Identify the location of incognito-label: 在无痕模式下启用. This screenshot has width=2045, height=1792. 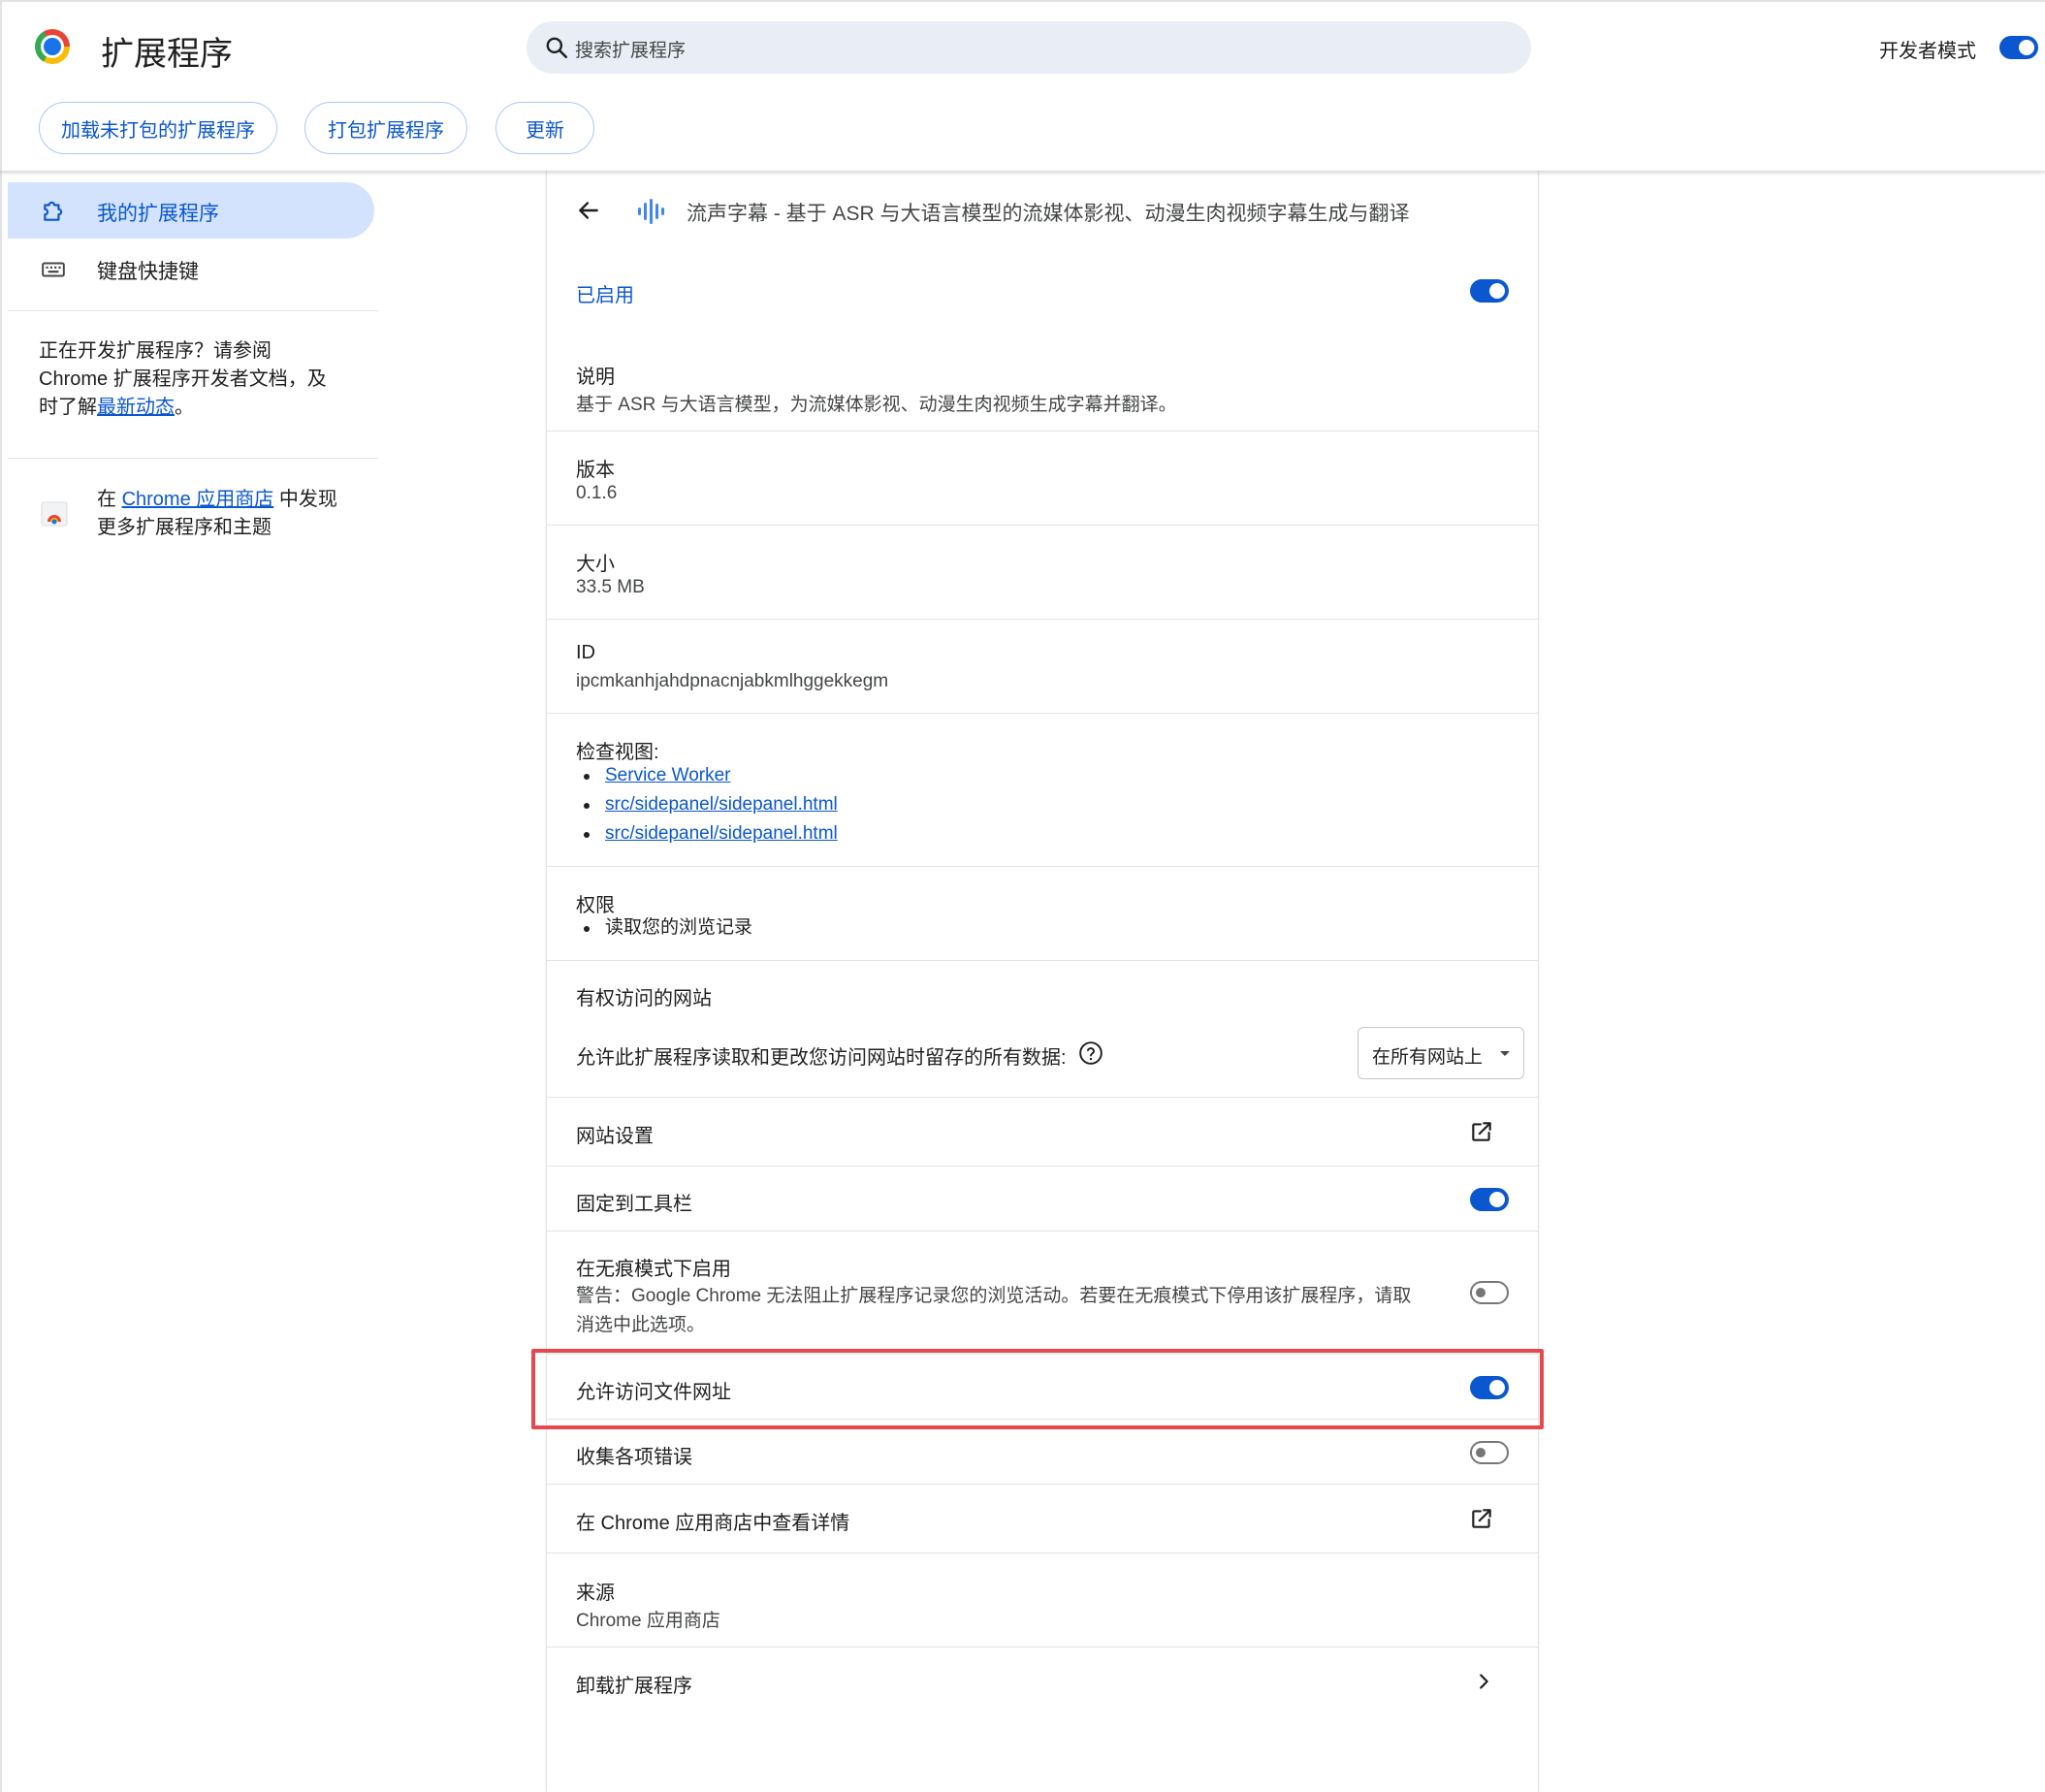
(653, 1269).